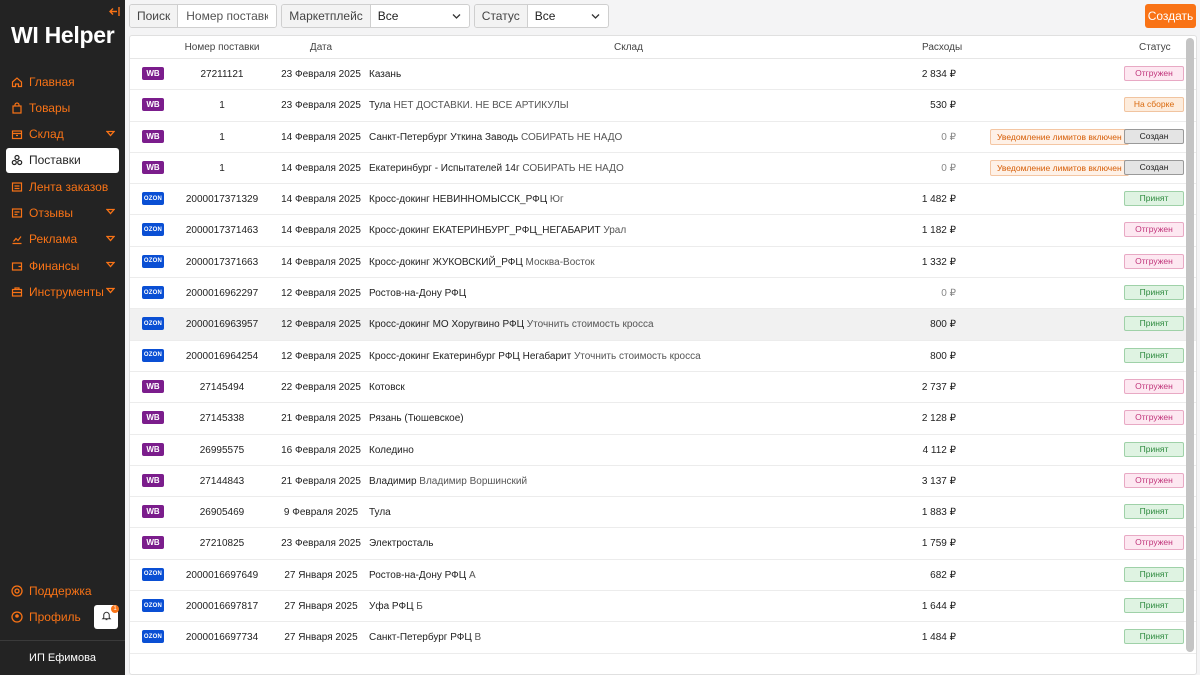 The image size is (1200, 675). What do you see at coordinates (321, 47) in the screenshot?
I see `header-date: Дата` at bounding box center [321, 47].